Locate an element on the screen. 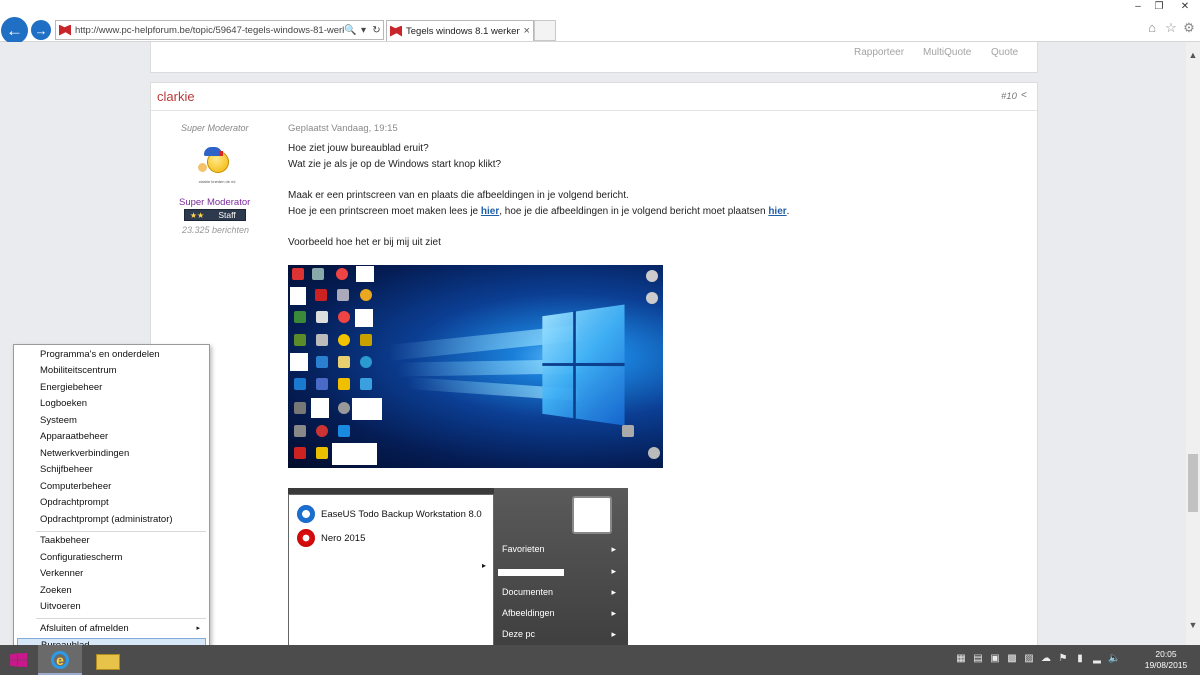  star-icon: ★★ is located at coordinates (197, 215).